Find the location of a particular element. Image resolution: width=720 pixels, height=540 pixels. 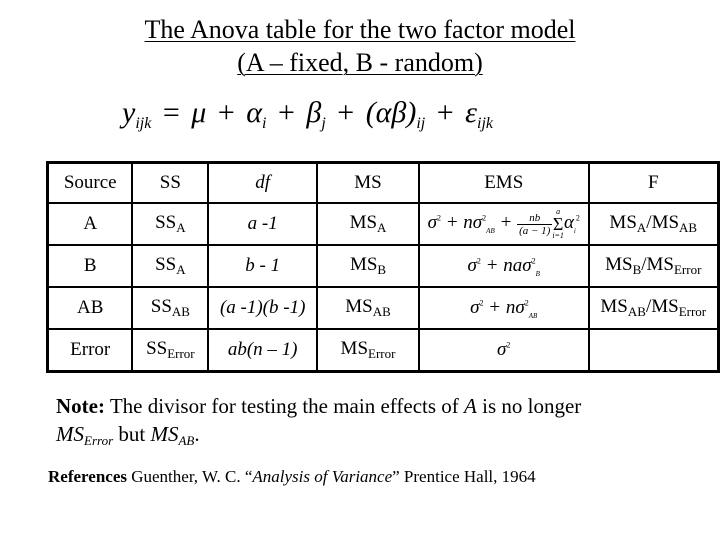

cell-ems: σ2 + naσ2B is located at coordinates (503, 266).